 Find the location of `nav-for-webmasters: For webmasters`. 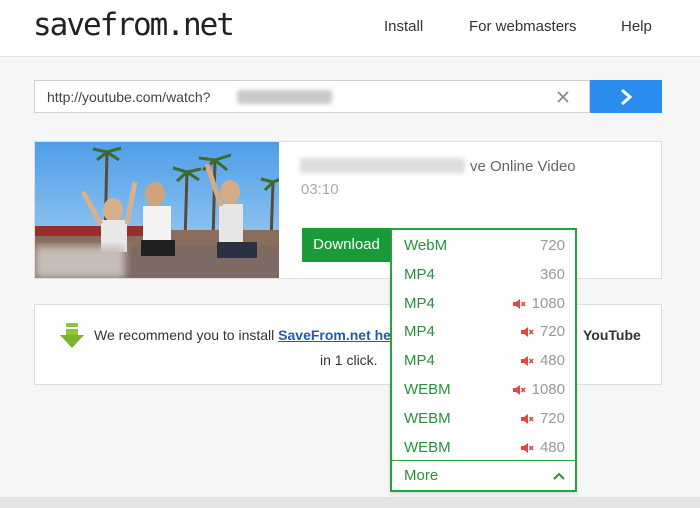

nav-for-webmasters: For webmasters is located at coordinates (523, 26).